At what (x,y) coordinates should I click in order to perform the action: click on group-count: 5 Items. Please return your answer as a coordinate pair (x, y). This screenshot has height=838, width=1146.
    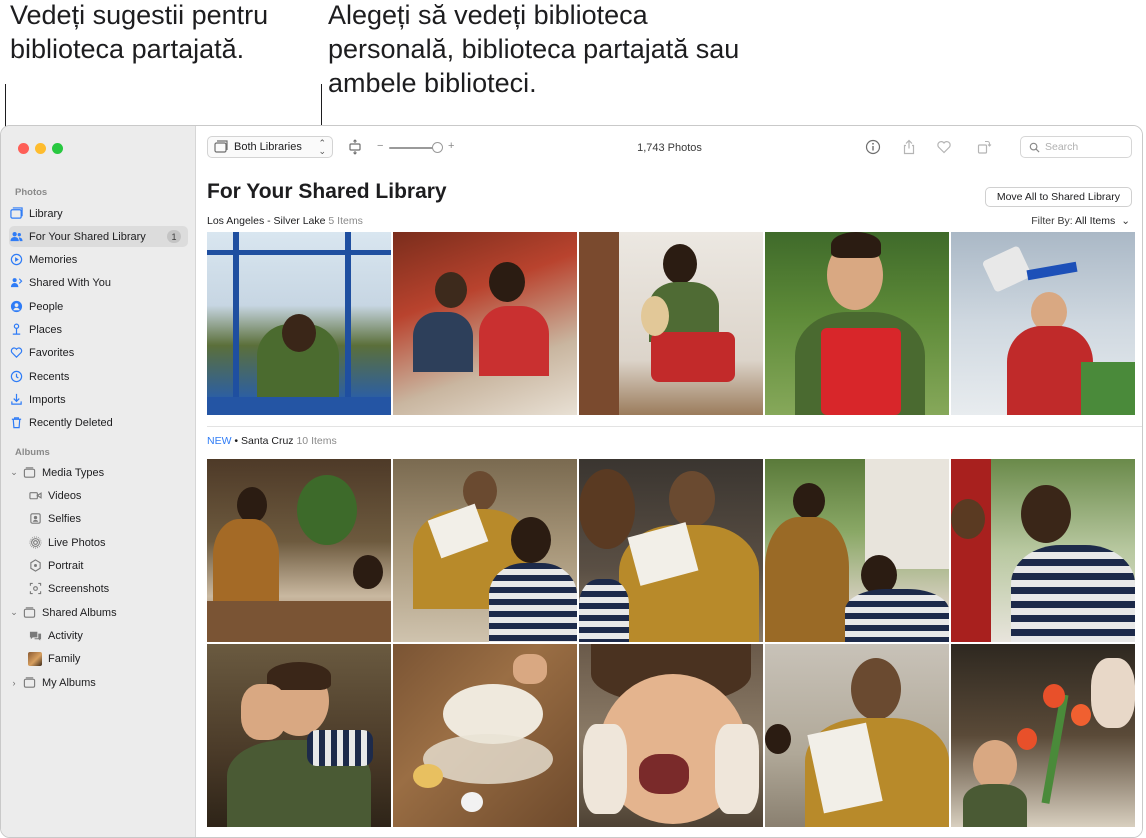
    Looking at the image, I should click on (345, 221).